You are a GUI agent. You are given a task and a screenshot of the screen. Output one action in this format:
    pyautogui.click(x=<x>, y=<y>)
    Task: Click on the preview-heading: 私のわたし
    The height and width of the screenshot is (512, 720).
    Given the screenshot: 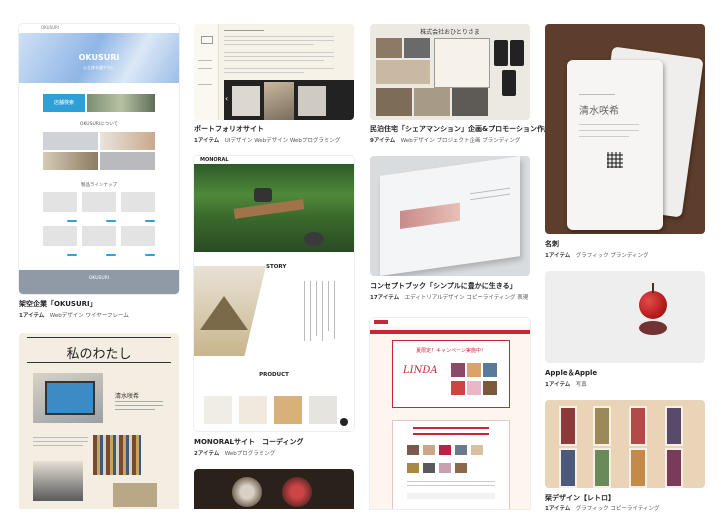 What is the action you would take?
    pyautogui.click(x=99, y=354)
    